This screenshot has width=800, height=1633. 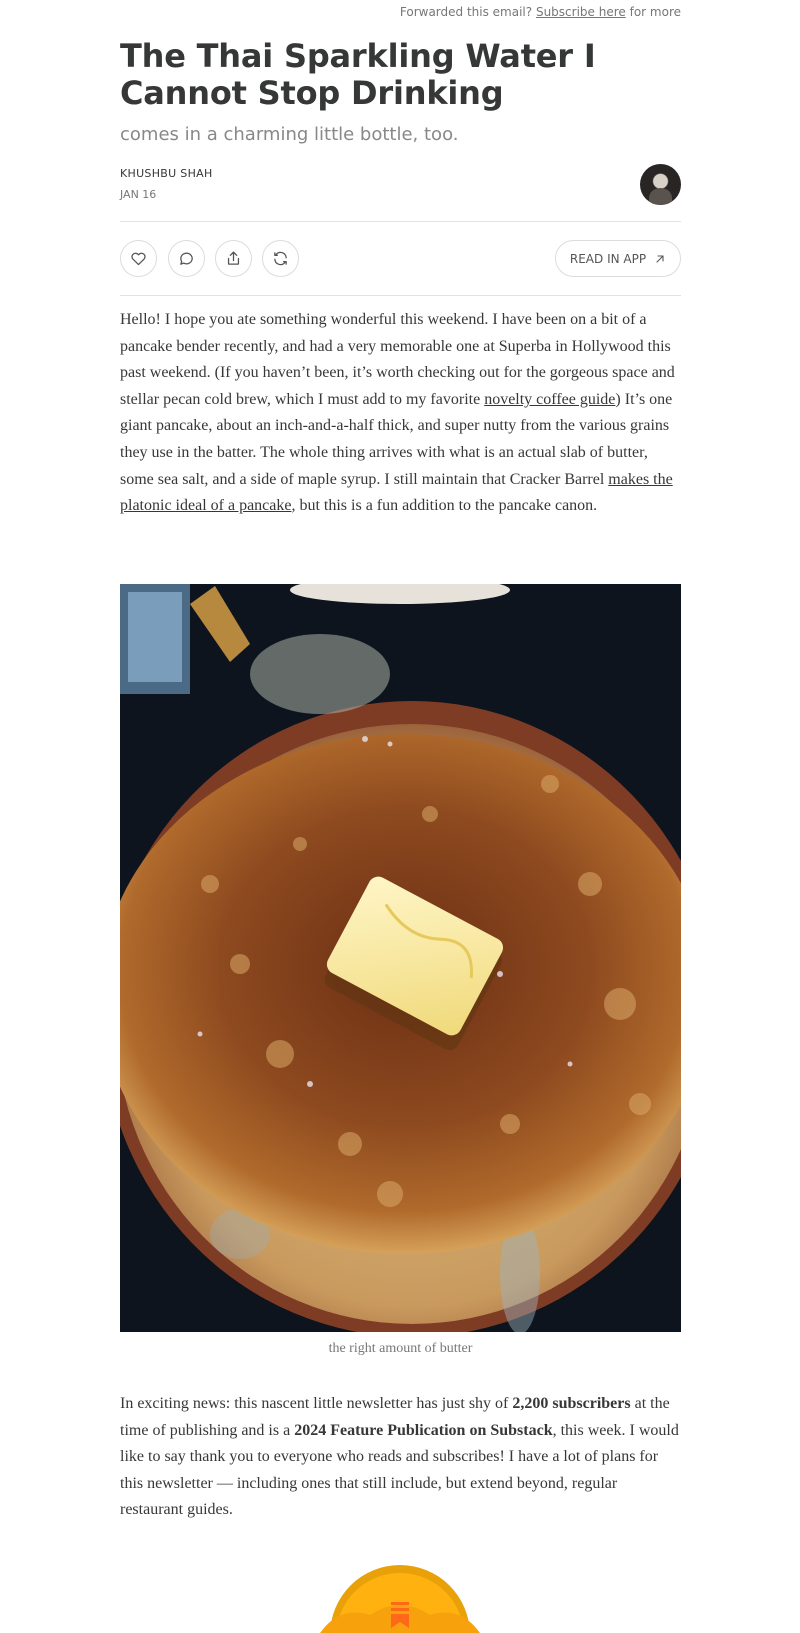 What do you see at coordinates (423, 1430) in the screenshot?
I see `feature-publication: 2024 Feature Publication on Substack` at bounding box center [423, 1430].